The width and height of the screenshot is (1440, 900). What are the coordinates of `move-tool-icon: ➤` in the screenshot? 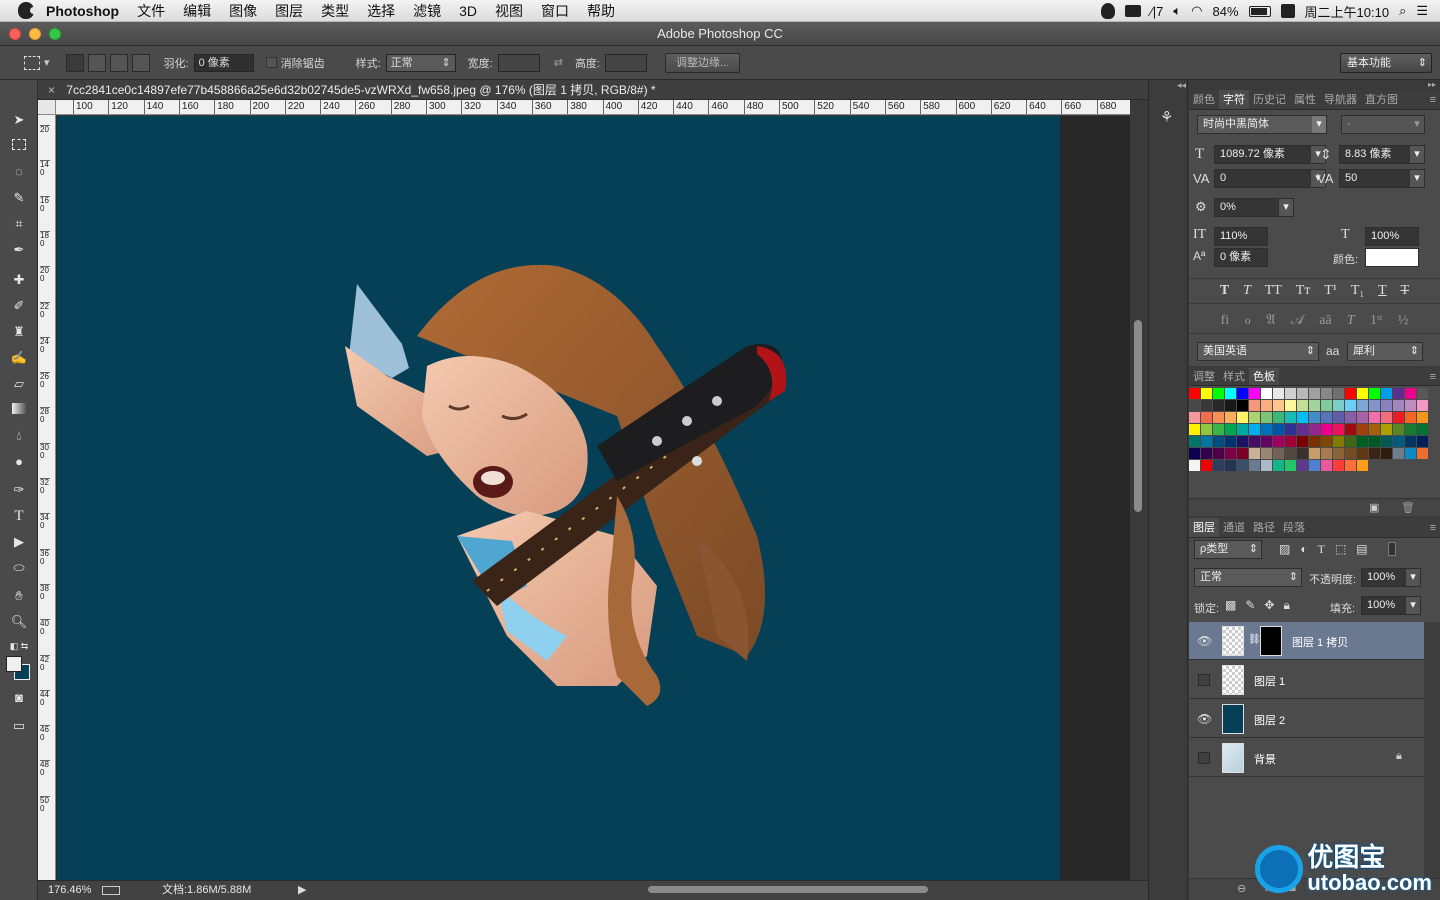 It's located at (19, 120).